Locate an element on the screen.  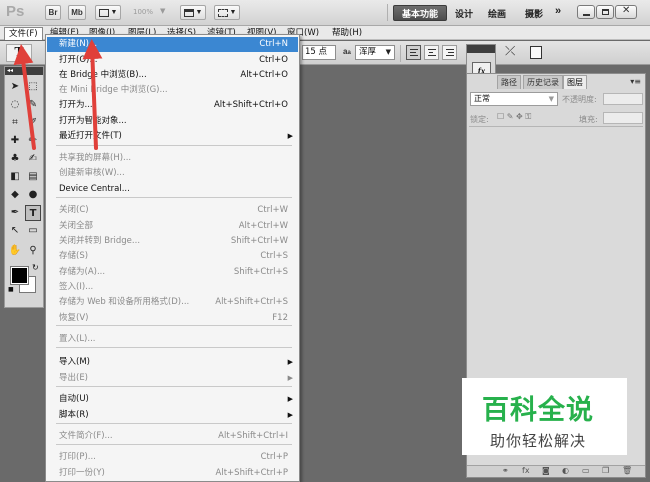
file-menu-item: 在 Bridge 中浏览(B)... Alt+Ctrl+O is located at coordinates (172, 75).